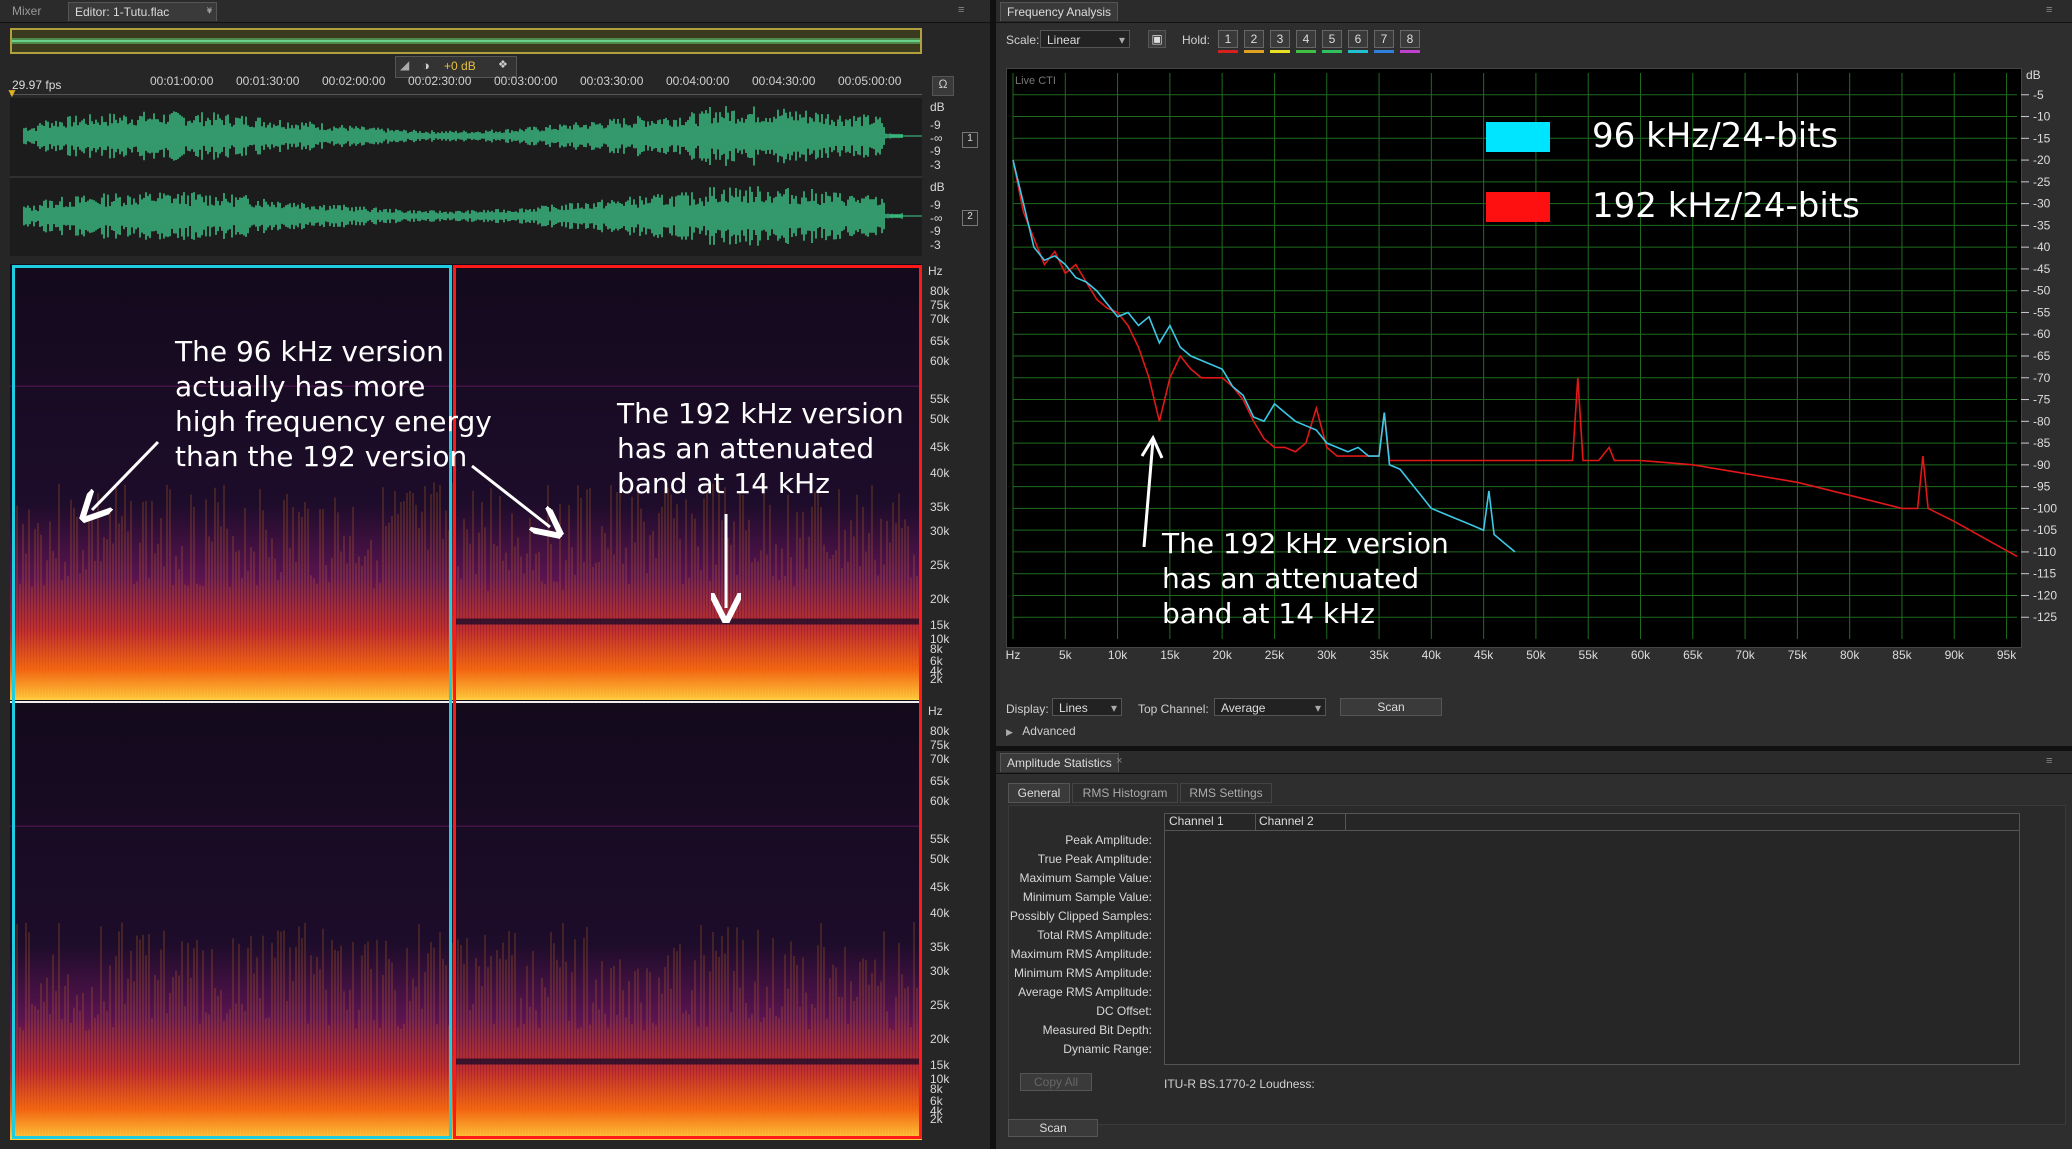  What do you see at coordinates (943, 86) in the screenshot?
I see `headphones-icon: Ω` at bounding box center [943, 86].